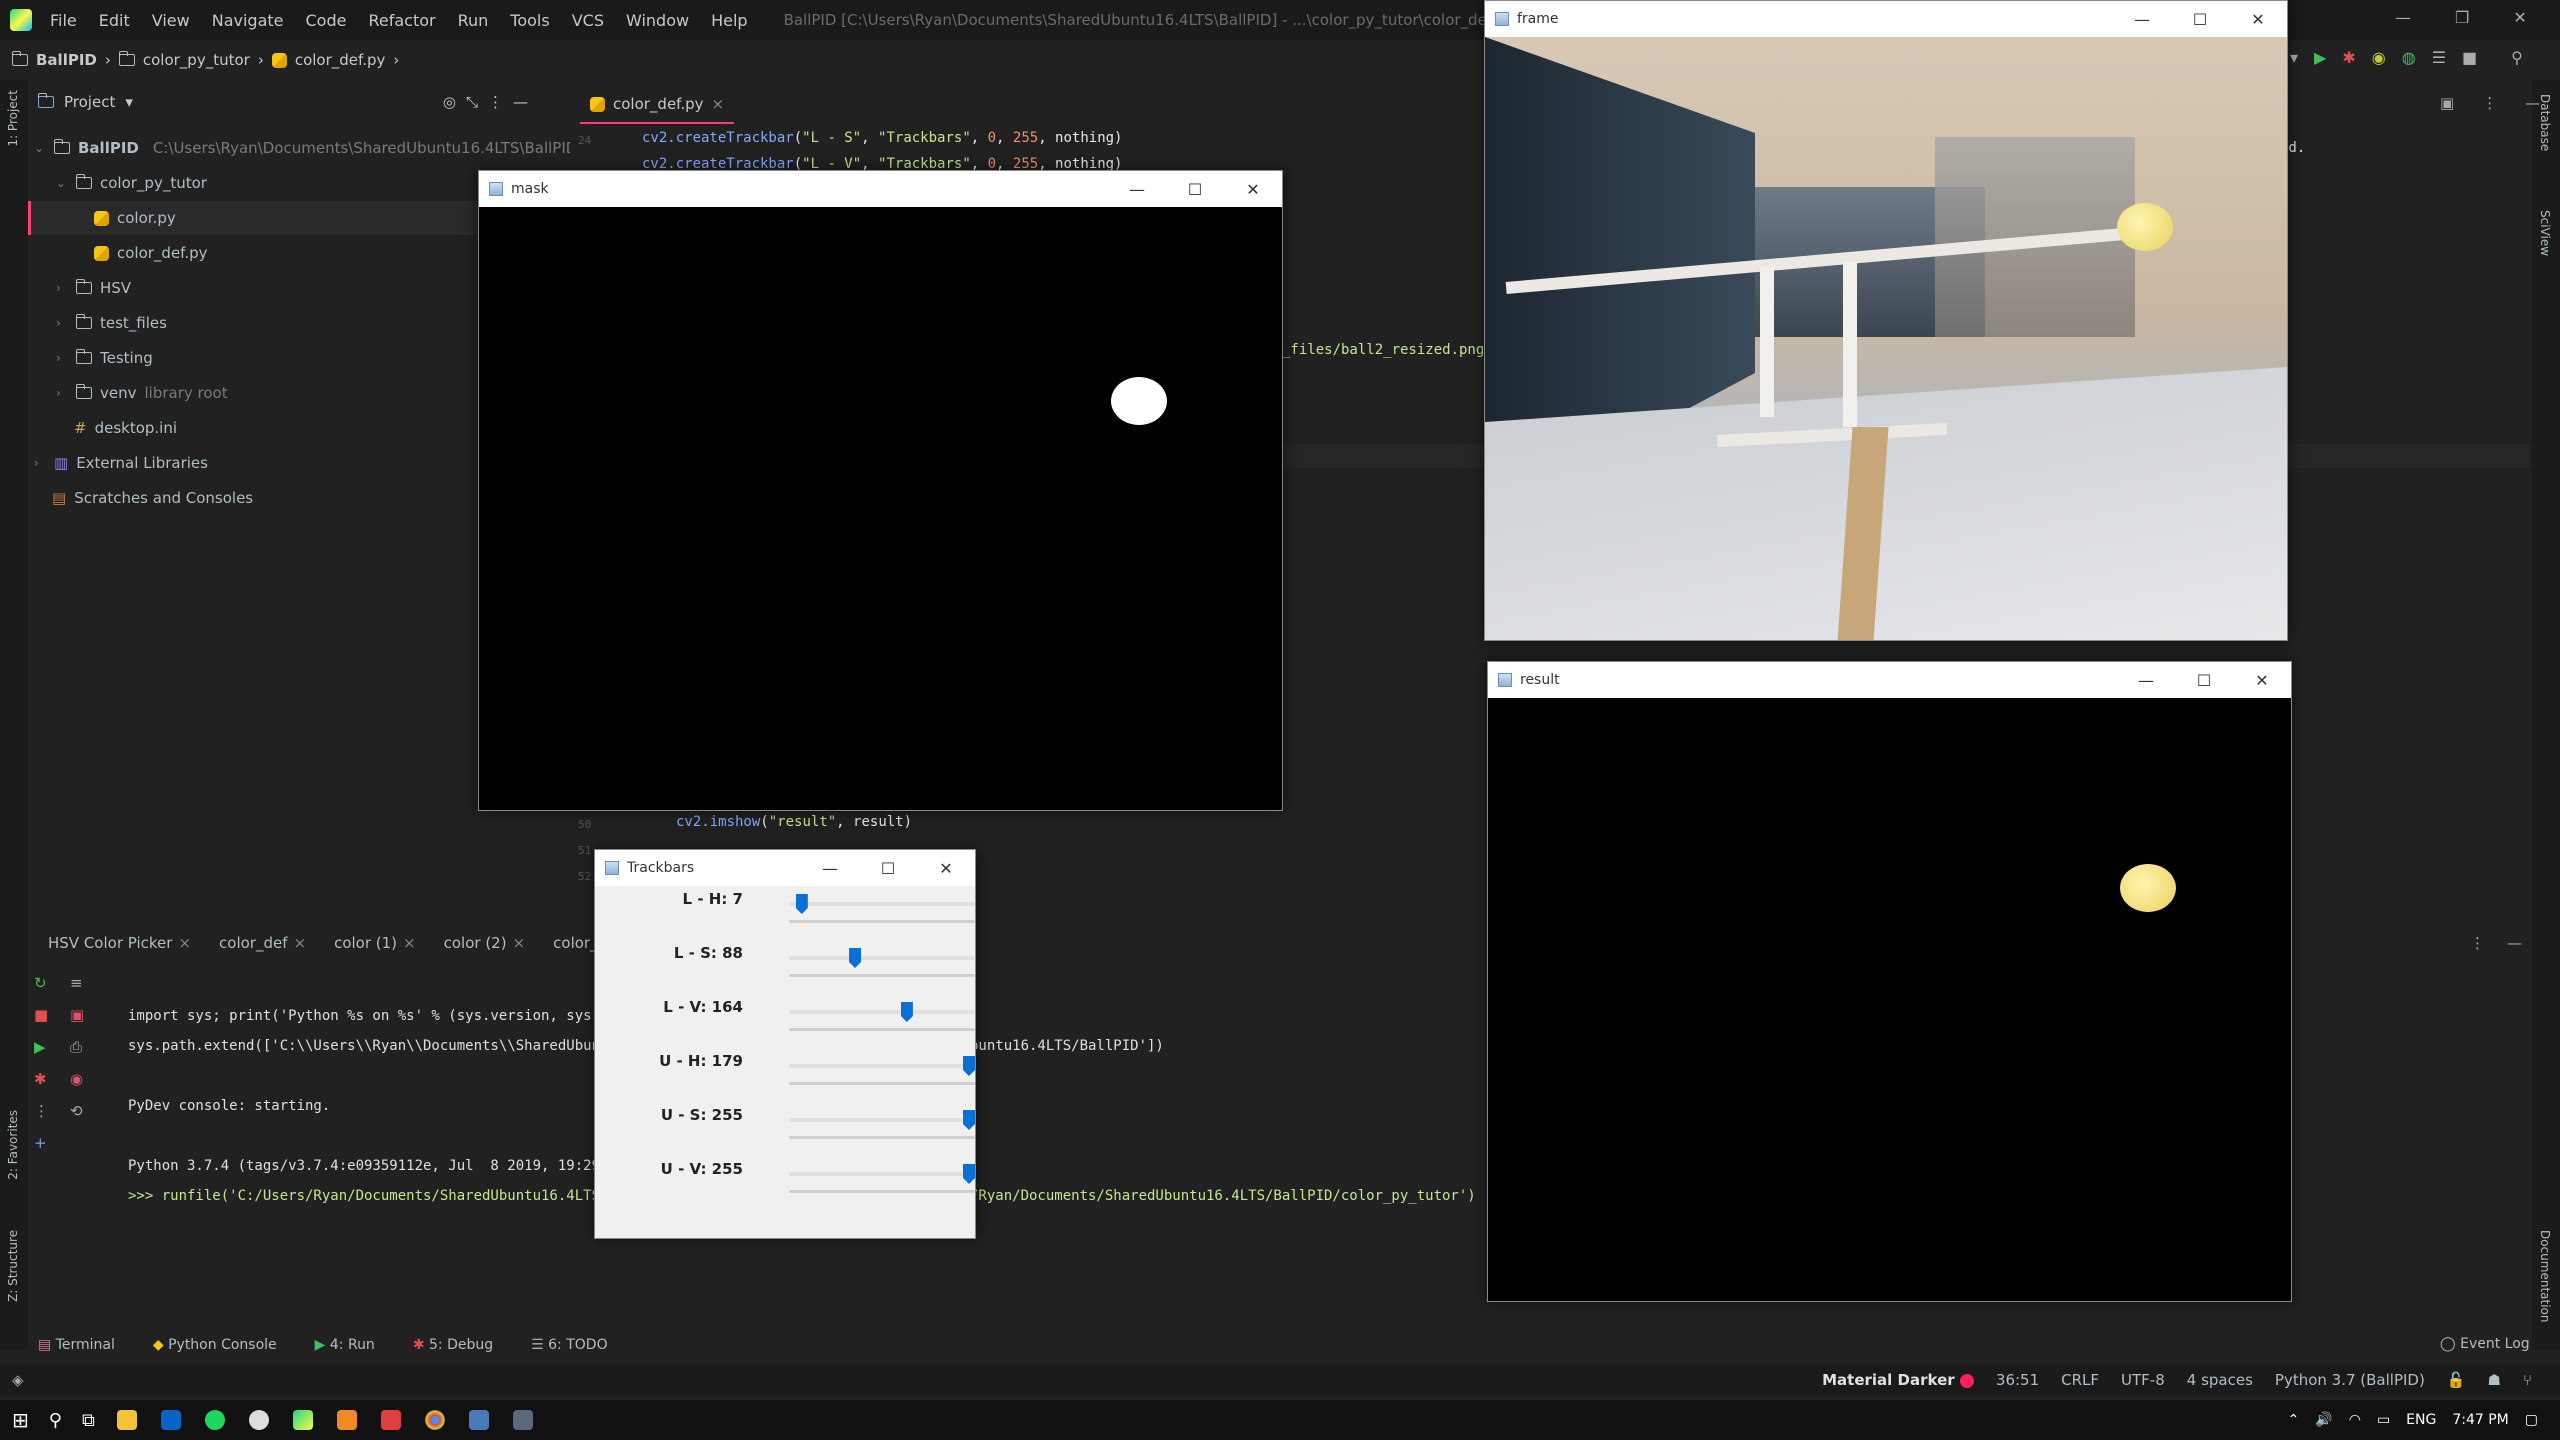 This screenshot has height=1440, width=2560. I want to click on trackbar-2: L - V: 164, so click(792, 1025).